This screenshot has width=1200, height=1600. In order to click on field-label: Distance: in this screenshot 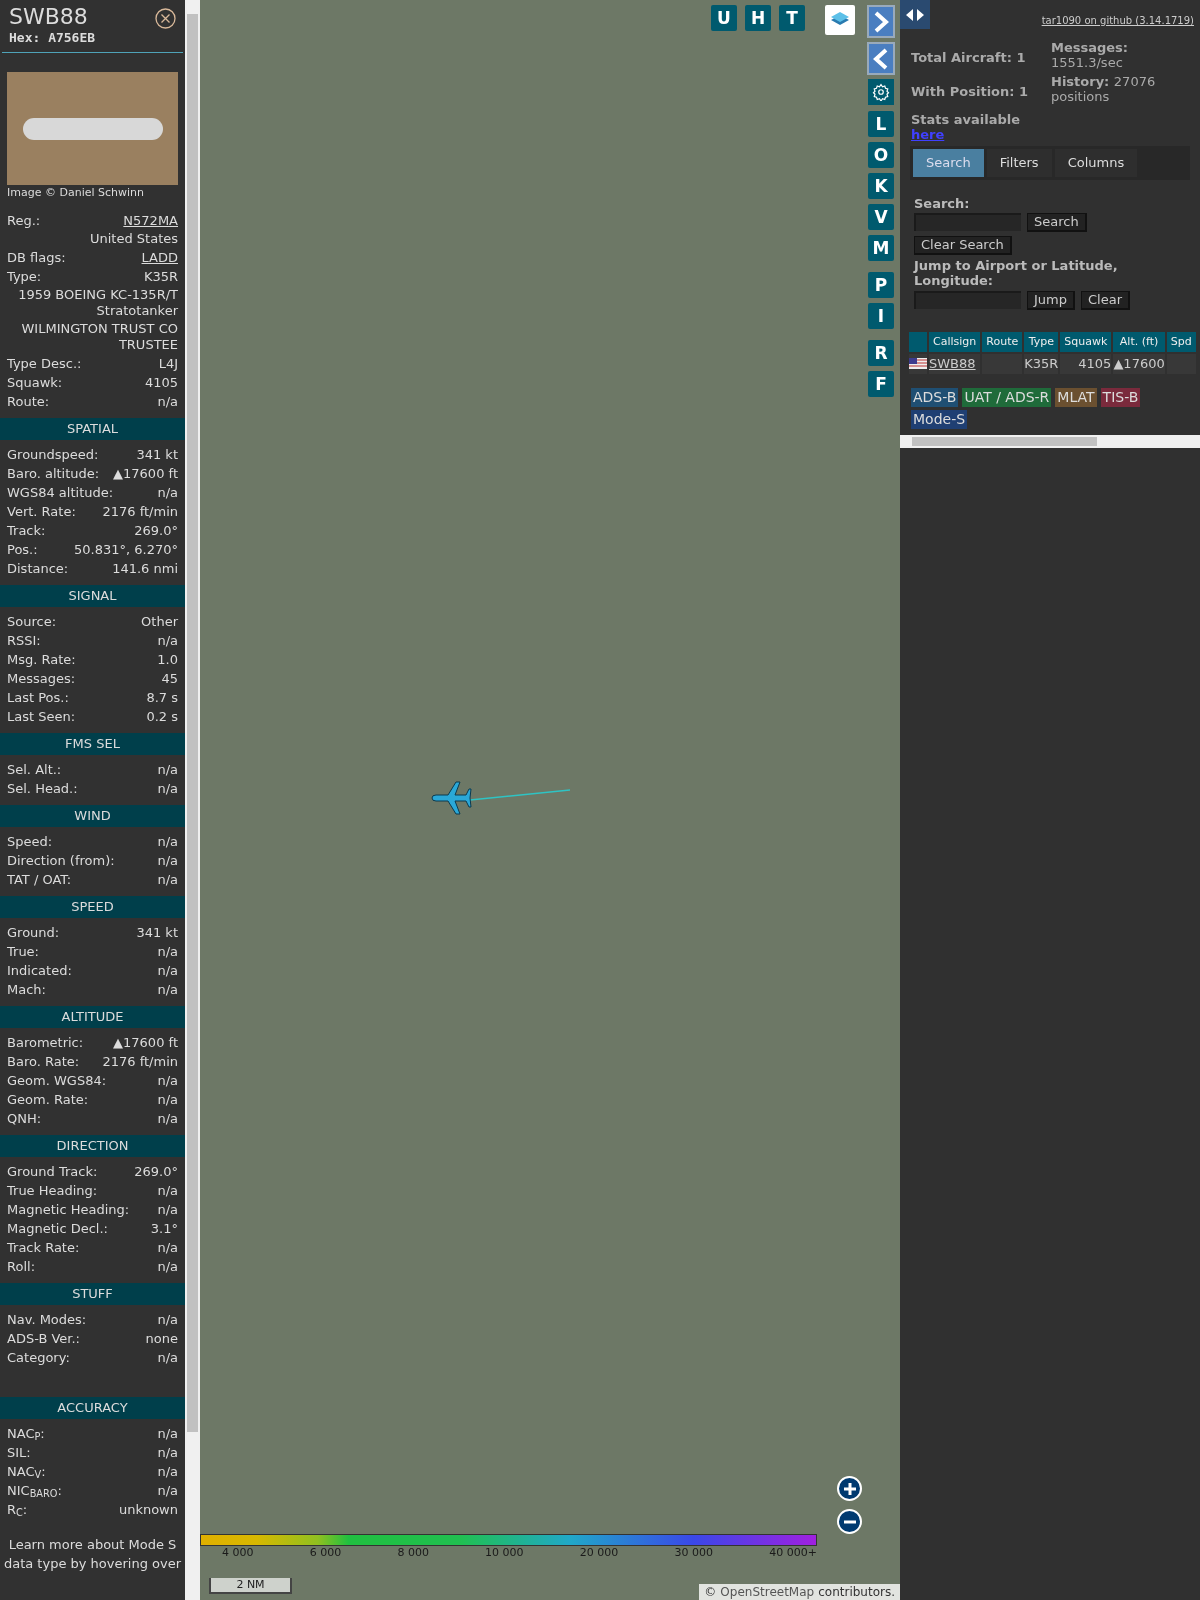, I will do `click(38, 569)`.